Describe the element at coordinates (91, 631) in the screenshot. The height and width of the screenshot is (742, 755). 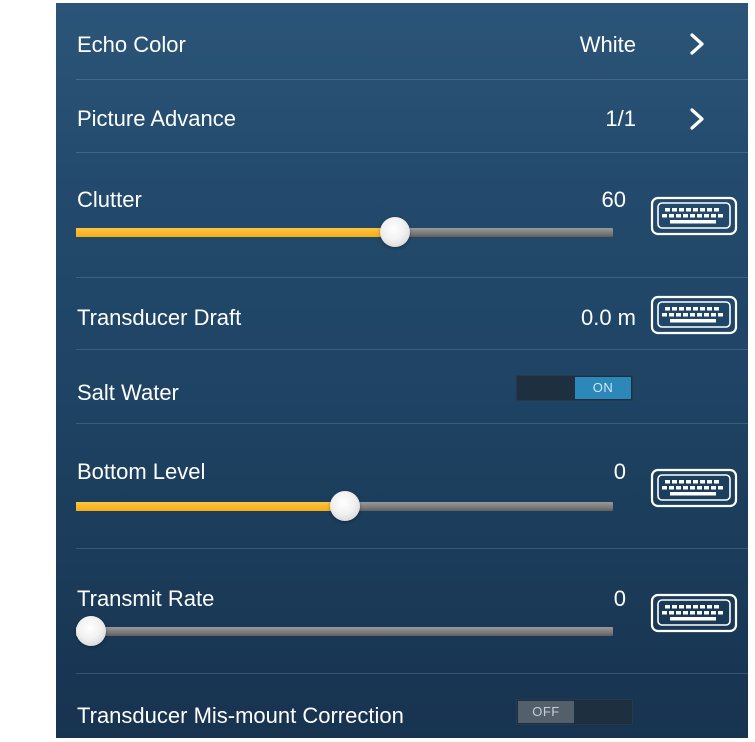
I see `transmit-rate-slider-thumb` at that location.